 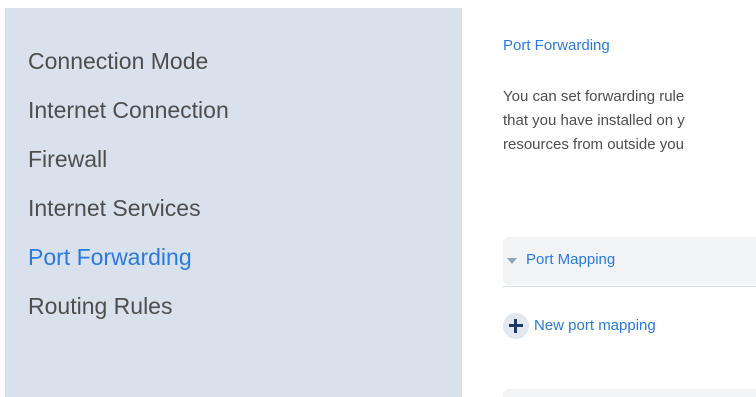 What do you see at coordinates (593, 144) in the screenshot?
I see `description-line: resources from outside you` at bounding box center [593, 144].